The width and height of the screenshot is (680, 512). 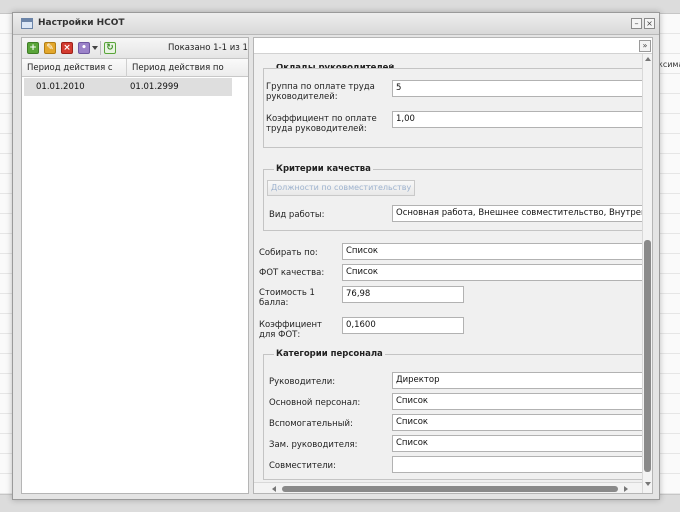 I want to click on cell-period-to: 01.01.2999, so click(x=154, y=87).